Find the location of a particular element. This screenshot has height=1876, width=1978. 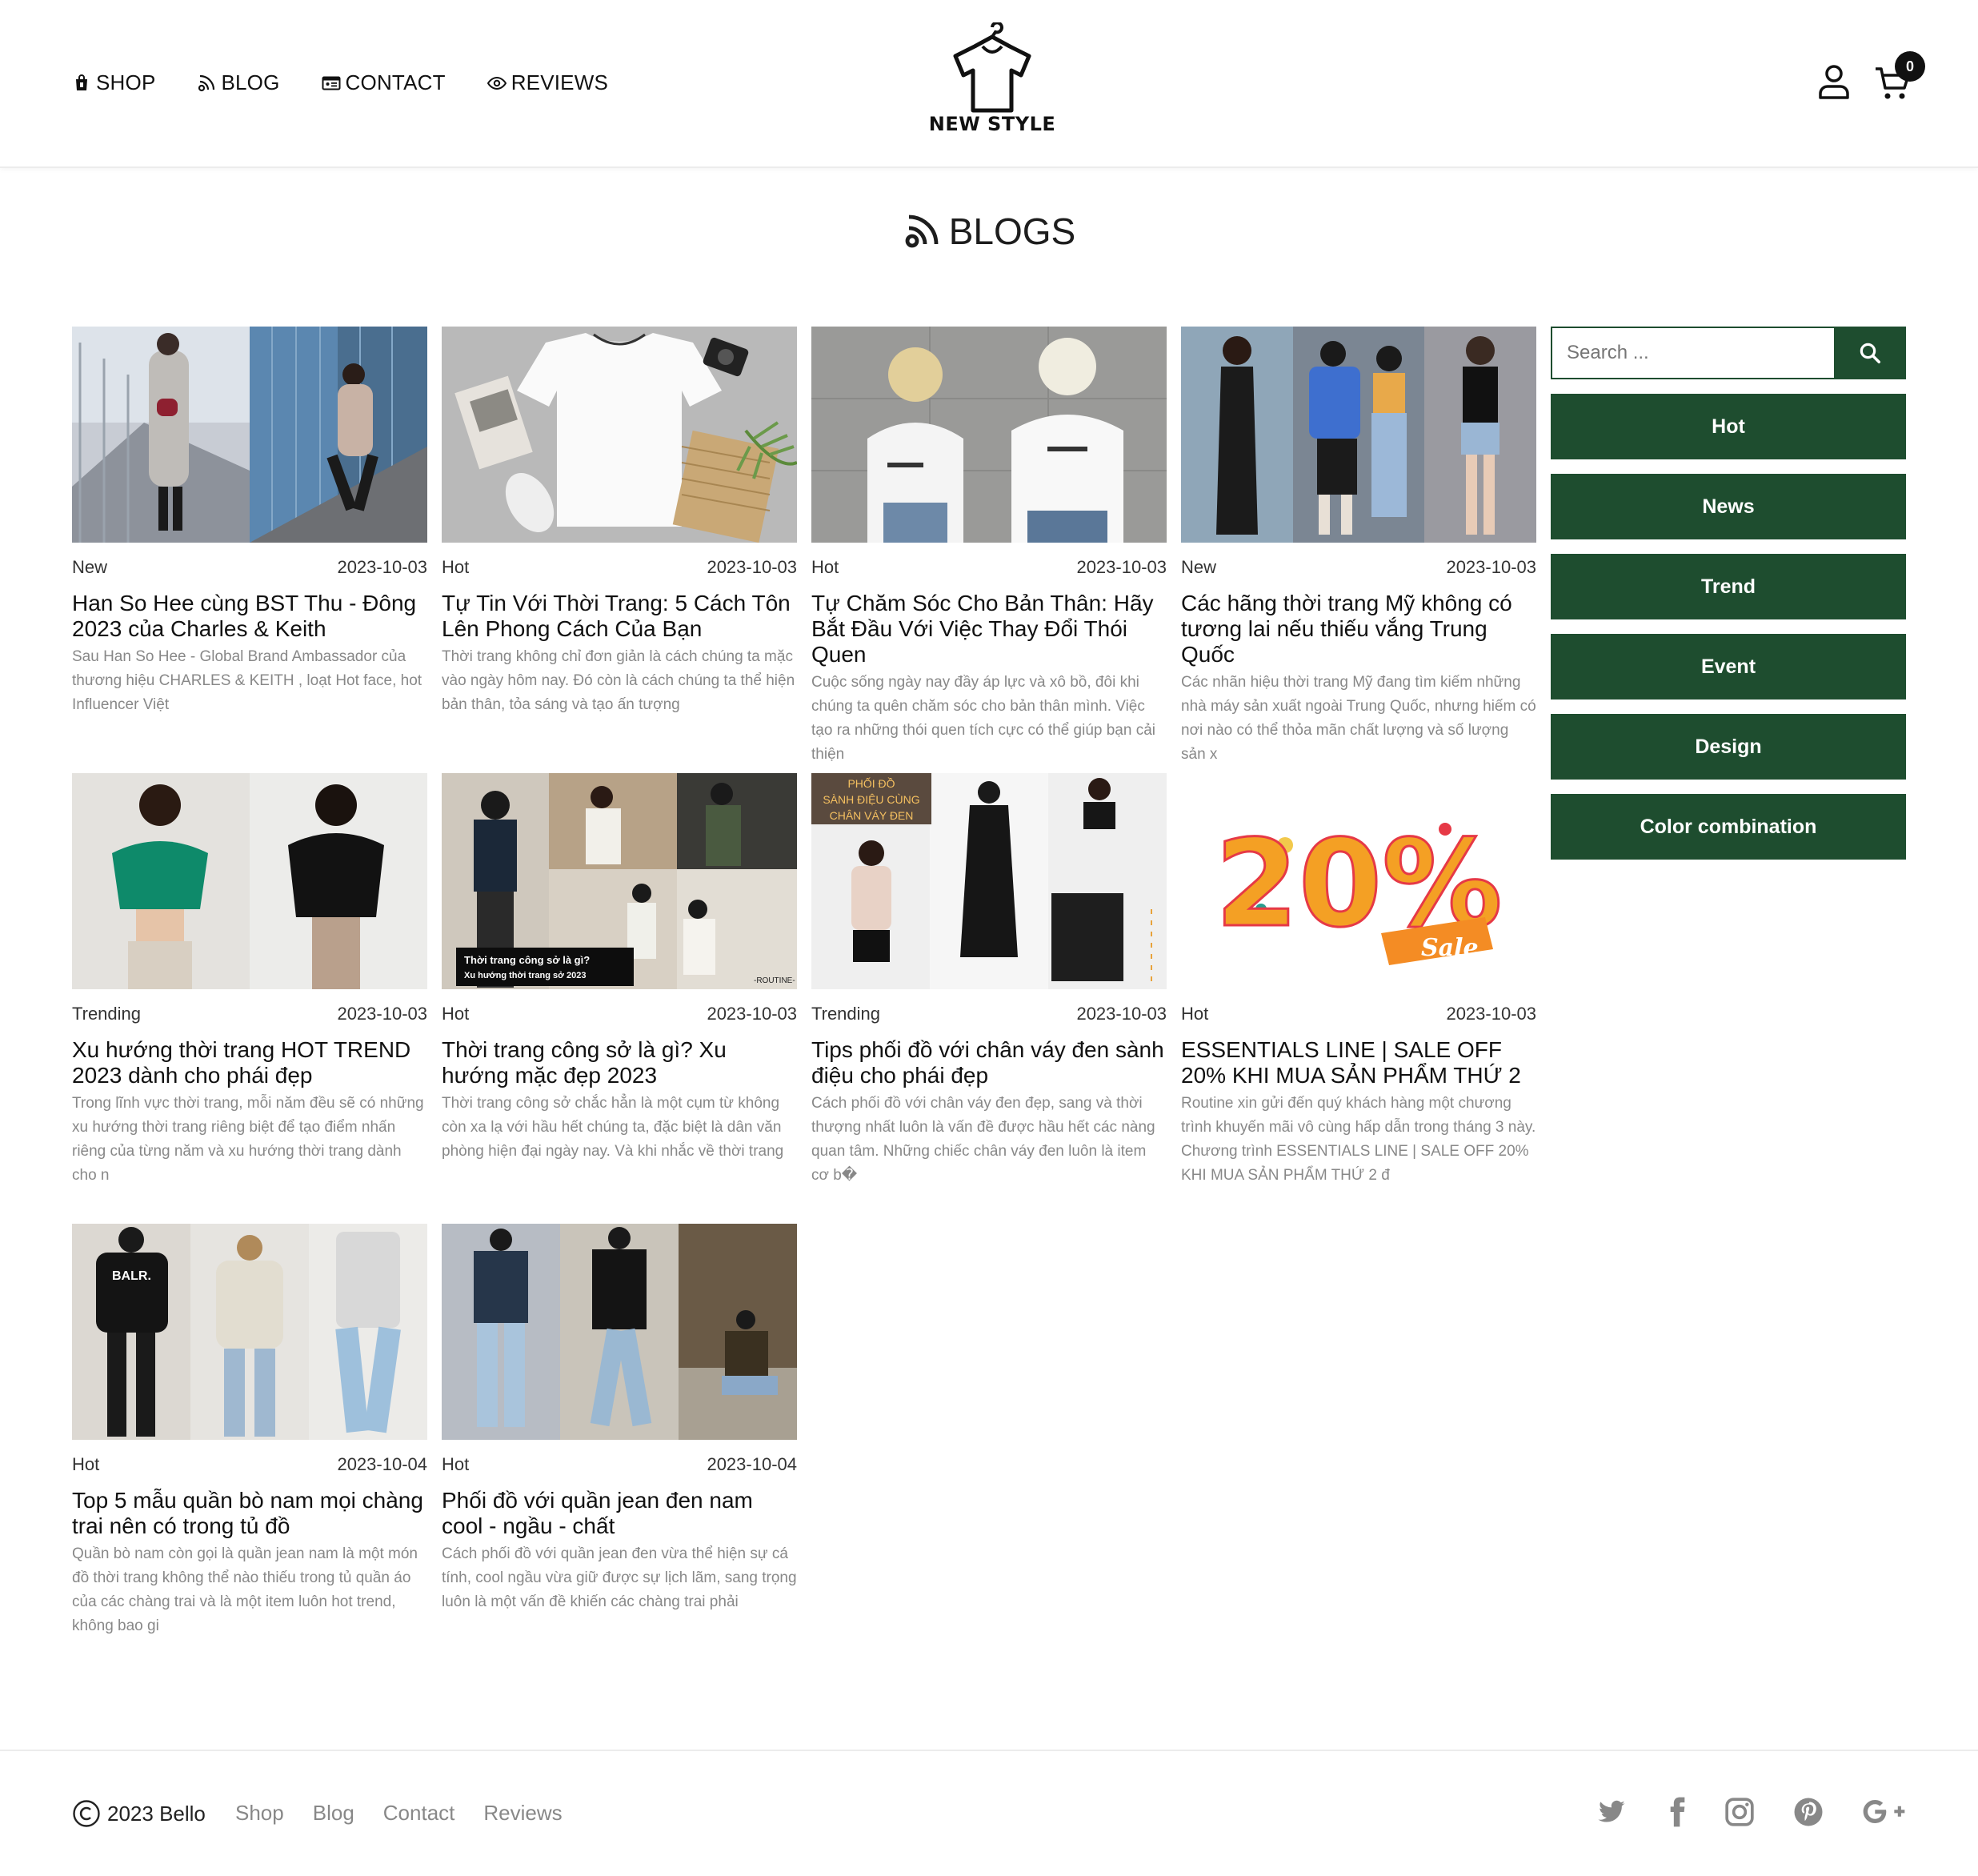

category-hot: Hot is located at coordinates (1728, 426).